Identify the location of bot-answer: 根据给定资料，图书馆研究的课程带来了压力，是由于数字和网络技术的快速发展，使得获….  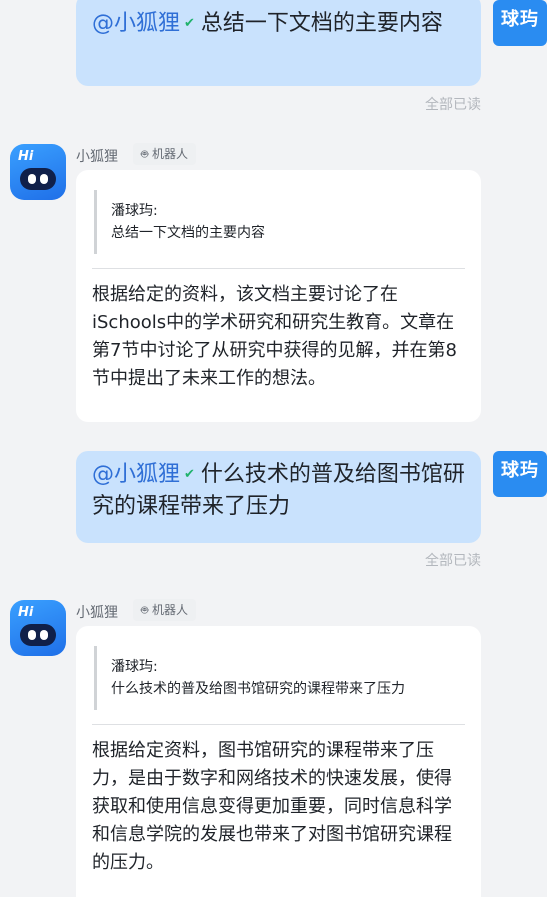
(272, 806).